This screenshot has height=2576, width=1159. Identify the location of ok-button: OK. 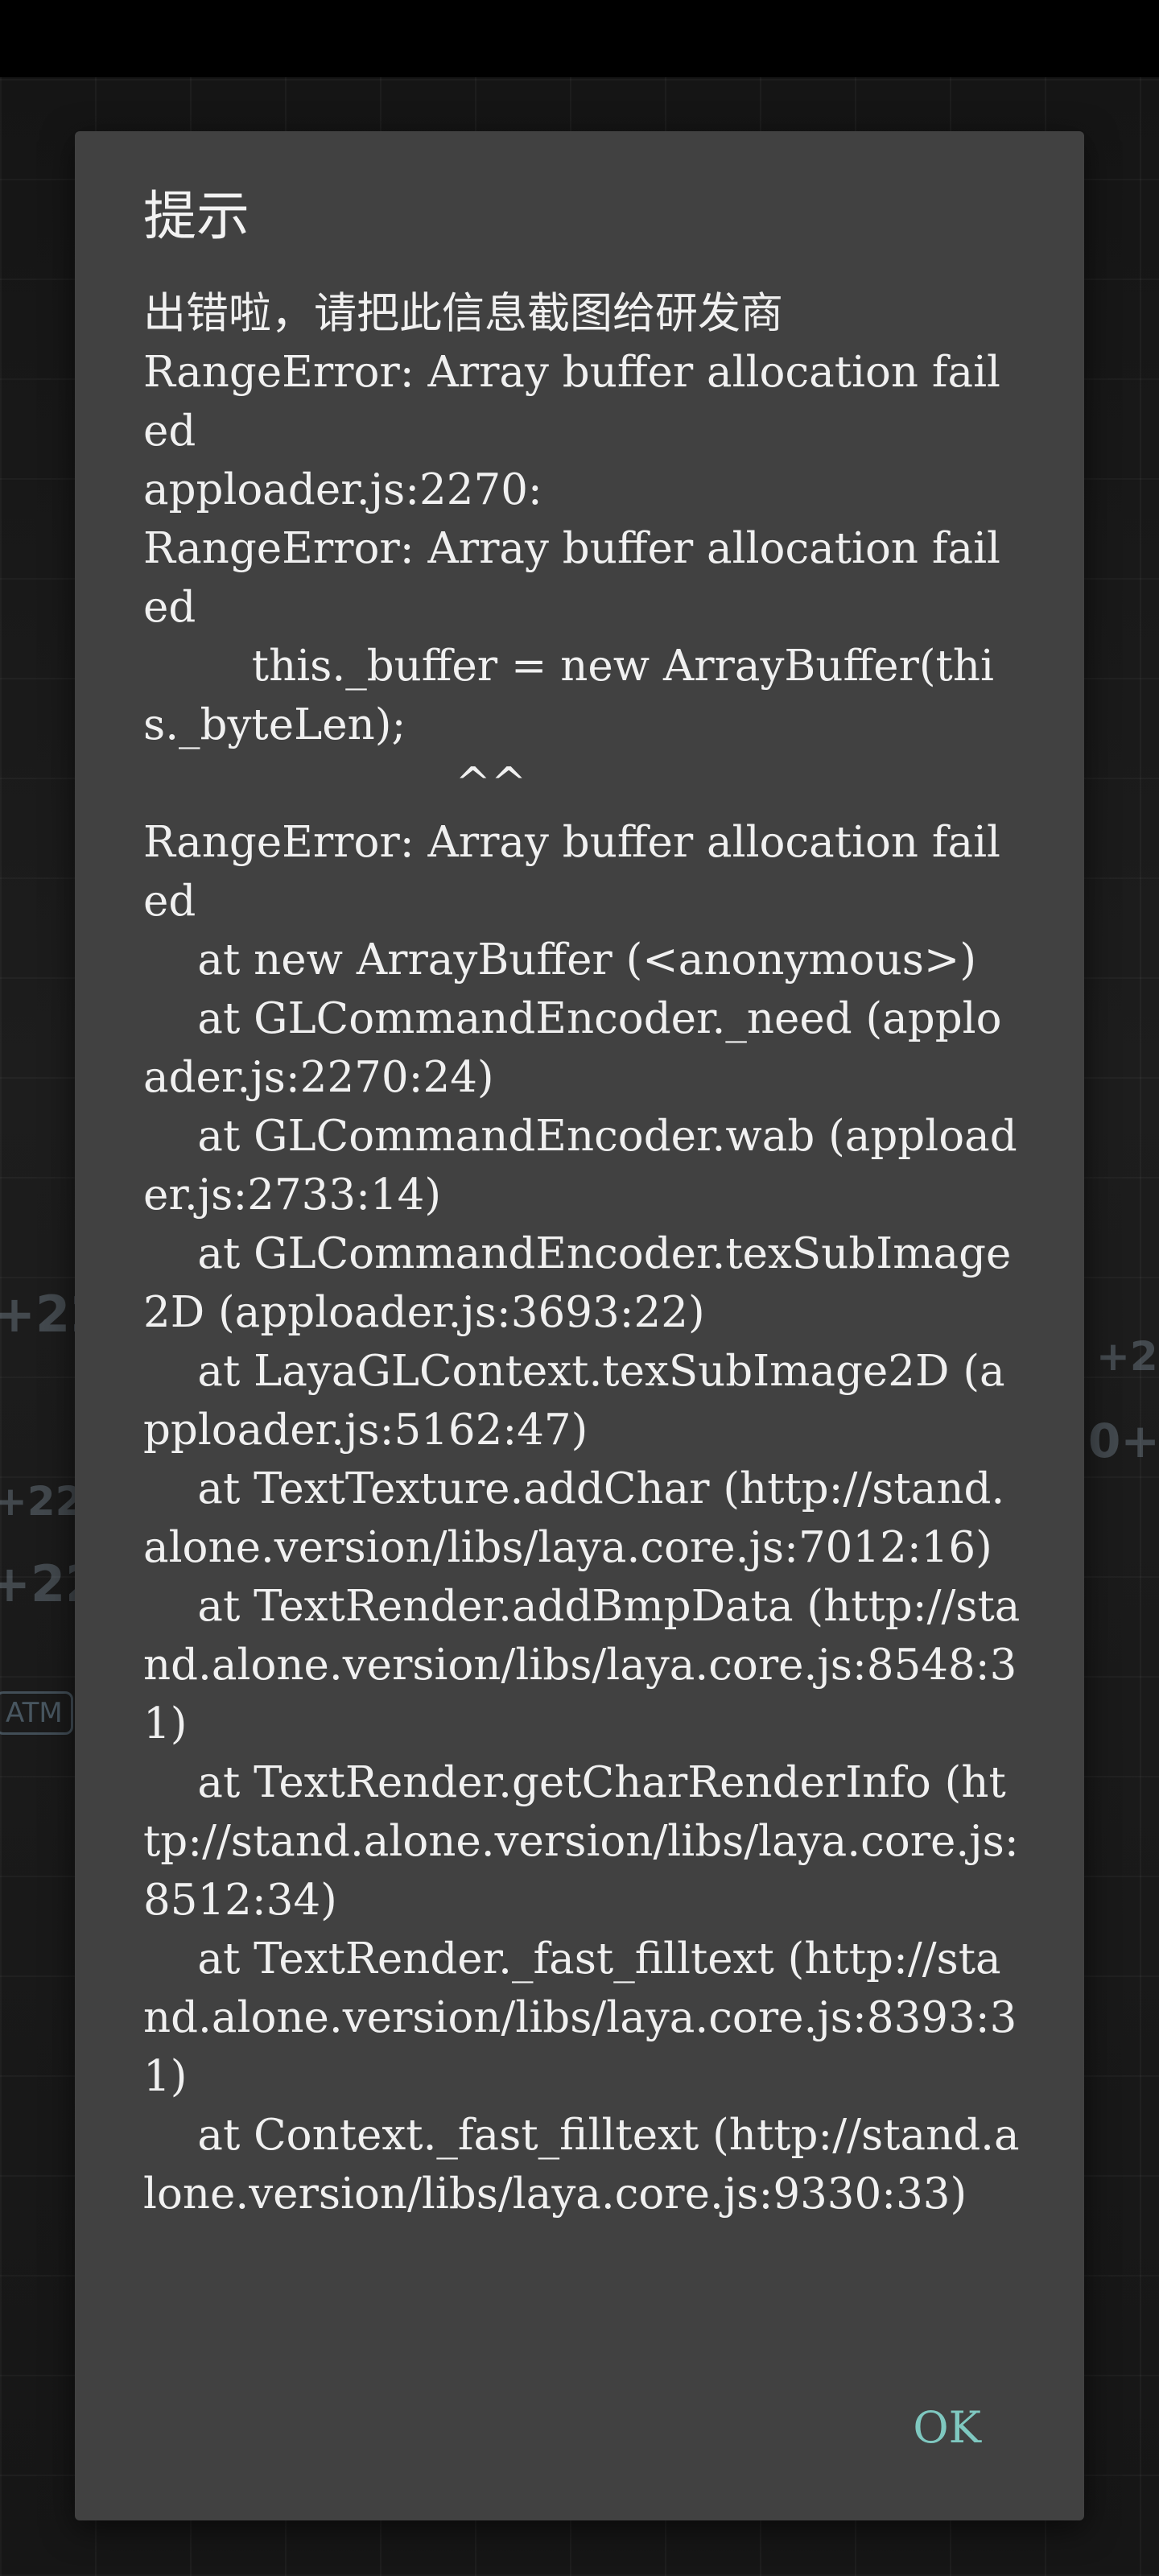
(947, 2427).